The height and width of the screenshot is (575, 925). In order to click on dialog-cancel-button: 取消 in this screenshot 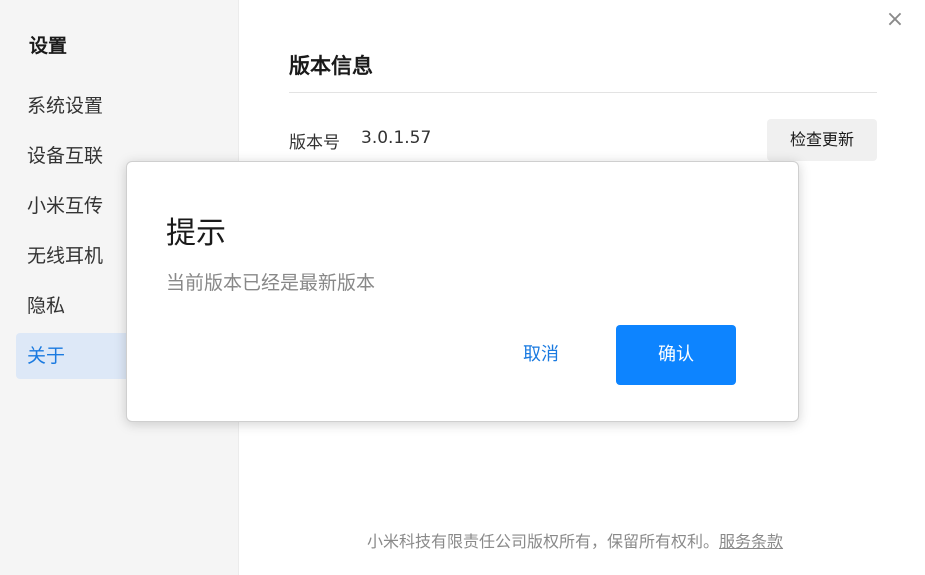, I will do `click(541, 355)`.